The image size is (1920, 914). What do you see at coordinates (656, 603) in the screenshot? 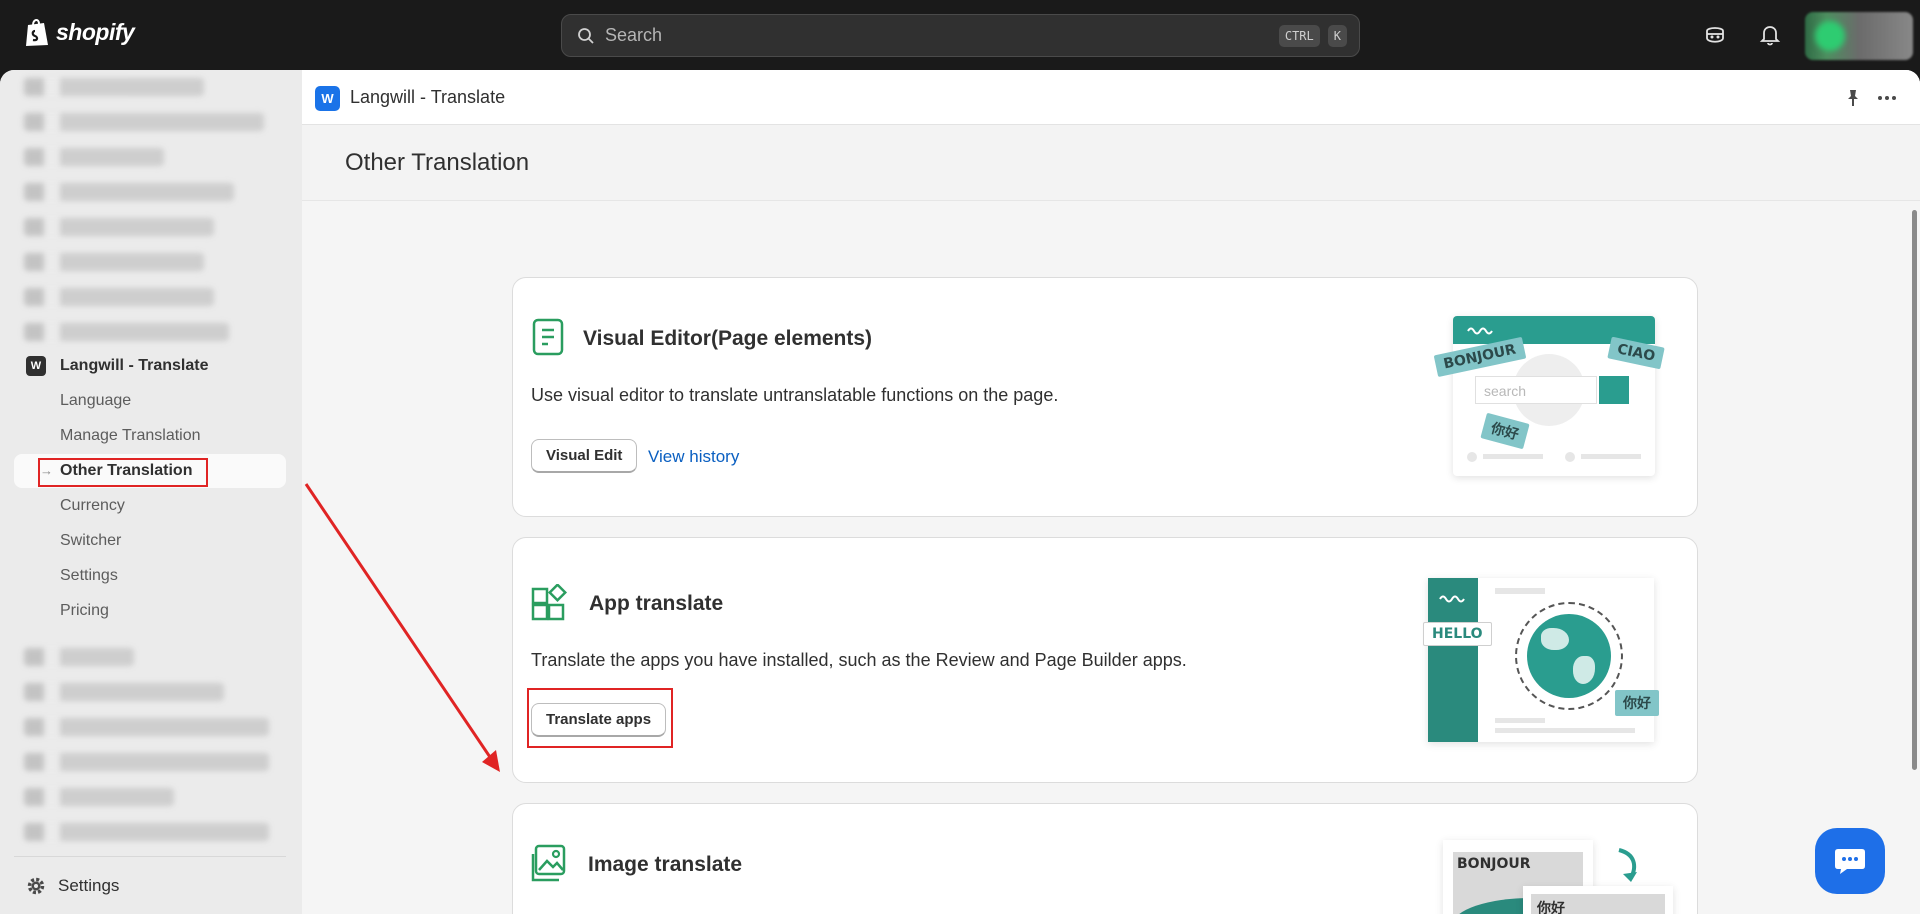
I see `card-title: App translate` at bounding box center [656, 603].